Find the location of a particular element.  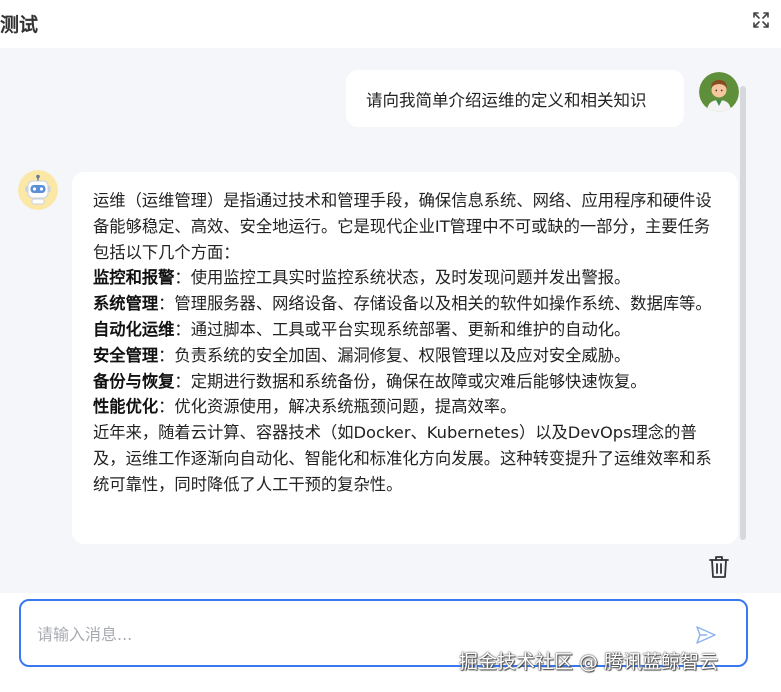

list-item: 性能优化：优化资源使用，解决系统瓶颈问题，提高效率。 is located at coordinates (405, 407).